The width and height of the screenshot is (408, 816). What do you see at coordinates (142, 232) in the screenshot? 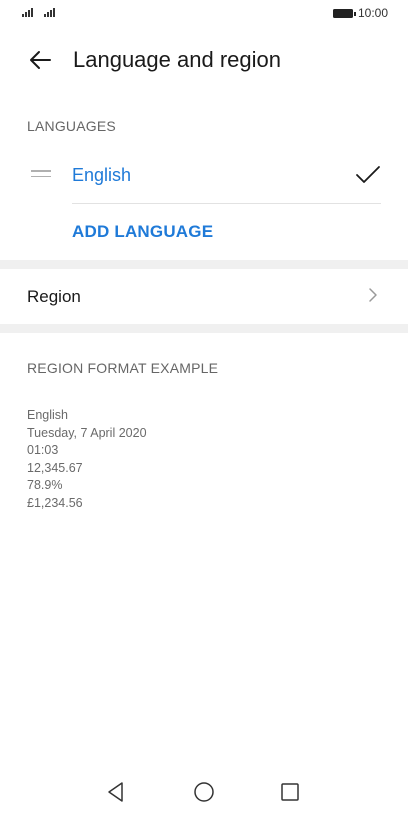
I see `add-language-button: ADD LANGUAGE` at bounding box center [142, 232].